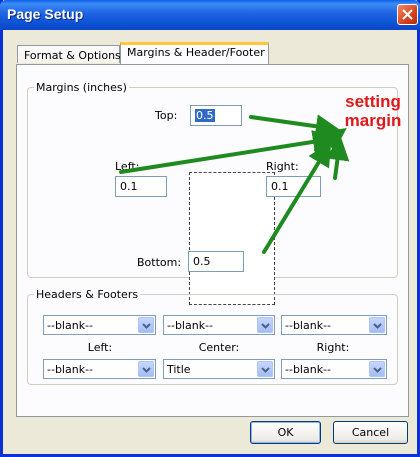  Describe the element at coordinates (297, 197) in the screenshot. I see `arrow-from-bottom` at that location.